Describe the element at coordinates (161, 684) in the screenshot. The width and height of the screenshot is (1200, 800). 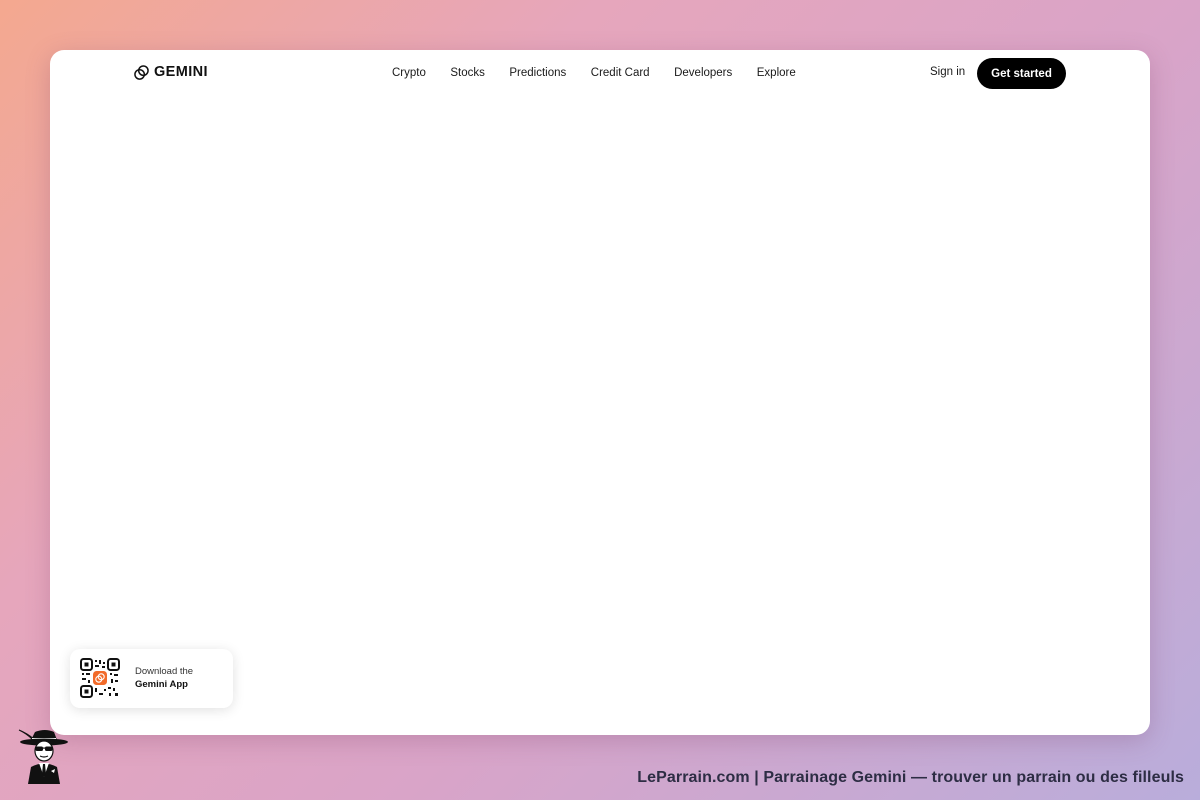
I see `app-card-line2: Gemini App` at that location.